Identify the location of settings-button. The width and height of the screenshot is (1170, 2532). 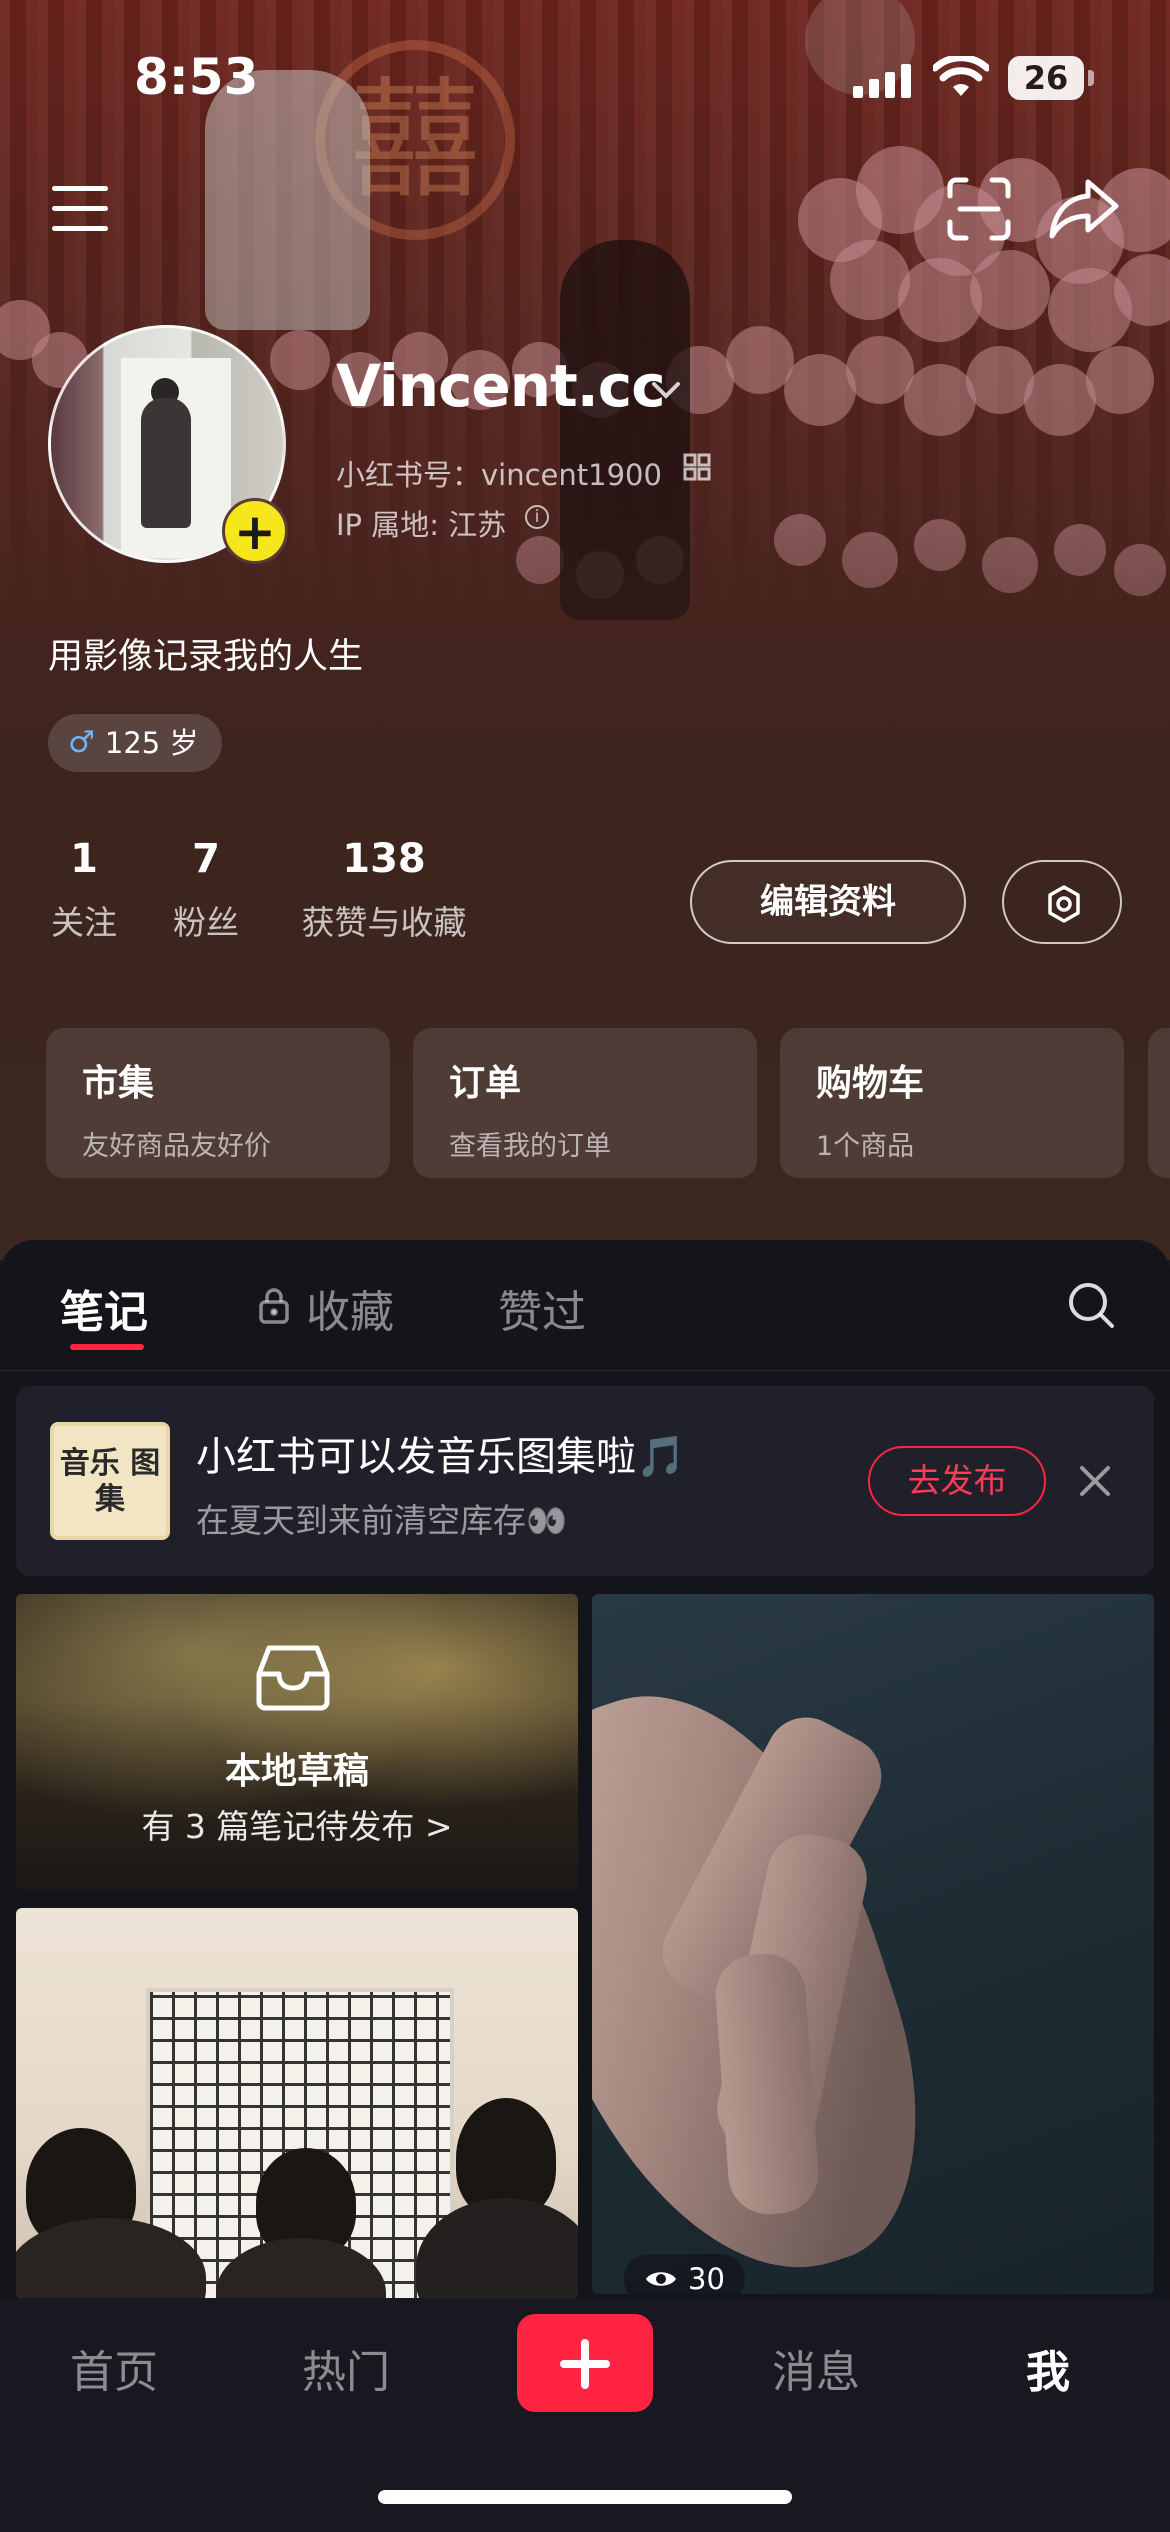
(1062, 902).